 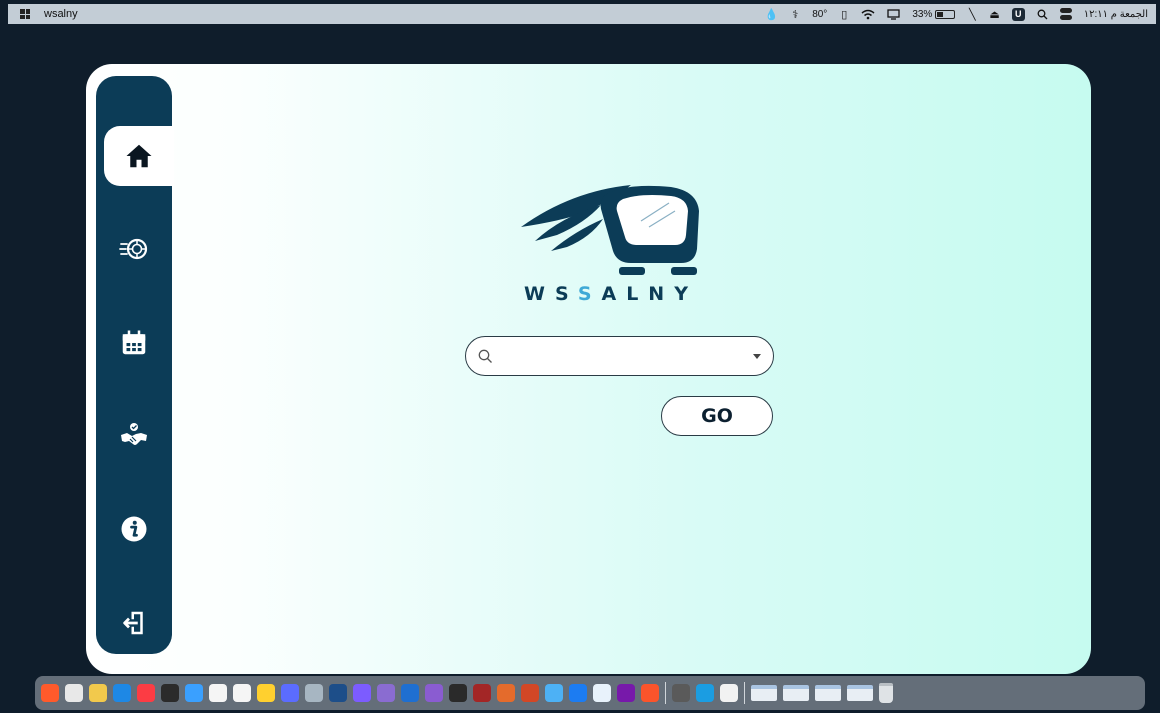 I want to click on folder-icon, so click(x=554, y=693).